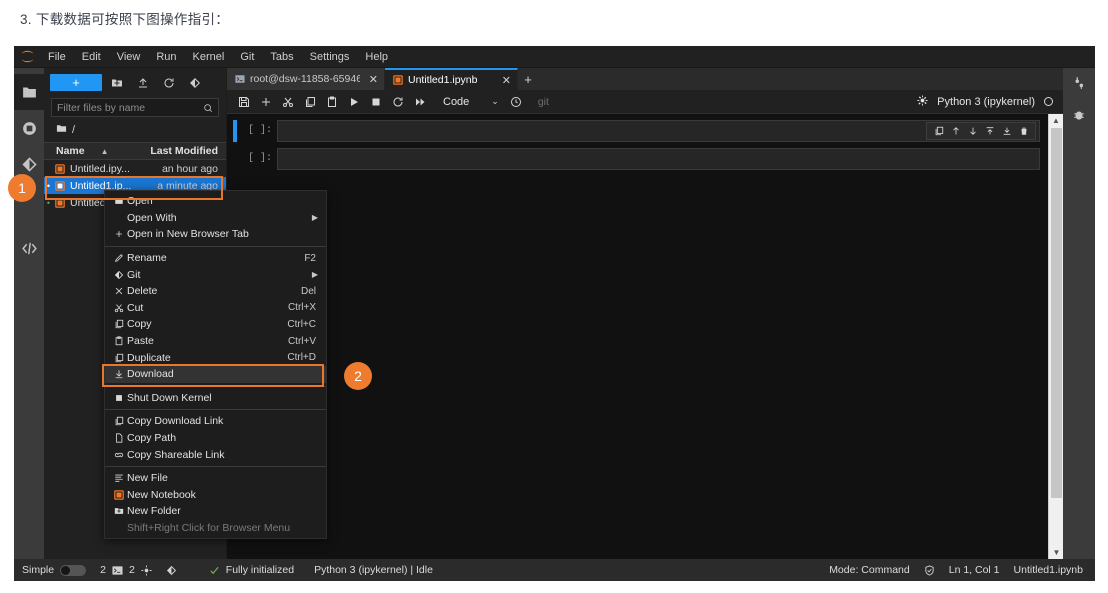 The width and height of the screenshot is (1108, 593). I want to click on restart-kernel-icon, so click(397, 102).